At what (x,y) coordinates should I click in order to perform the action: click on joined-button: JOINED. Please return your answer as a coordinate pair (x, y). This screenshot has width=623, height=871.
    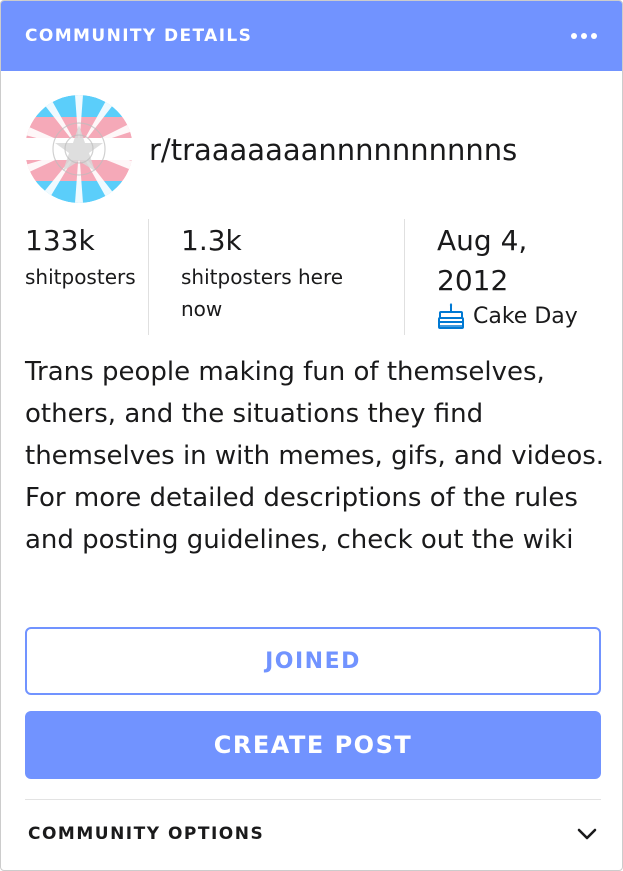
    Looking at the image, I should click on (313, 661).